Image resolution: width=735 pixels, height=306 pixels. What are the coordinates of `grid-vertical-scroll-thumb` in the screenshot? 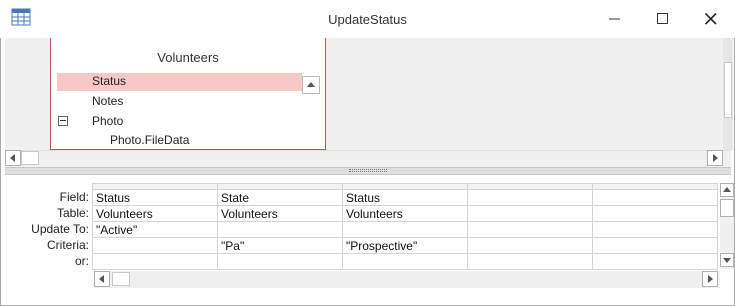 It's located at (727, 208).